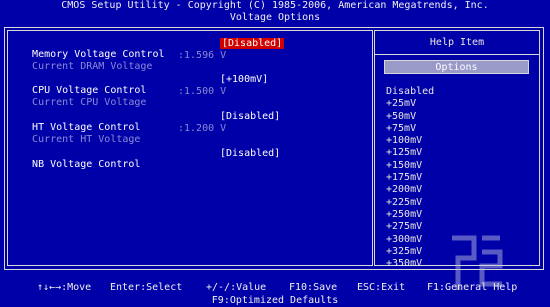  What do you see at coordinates (275, 17) in the screenshot?
I see `page-title: Voltage Options` at bounding box center [275, 17].